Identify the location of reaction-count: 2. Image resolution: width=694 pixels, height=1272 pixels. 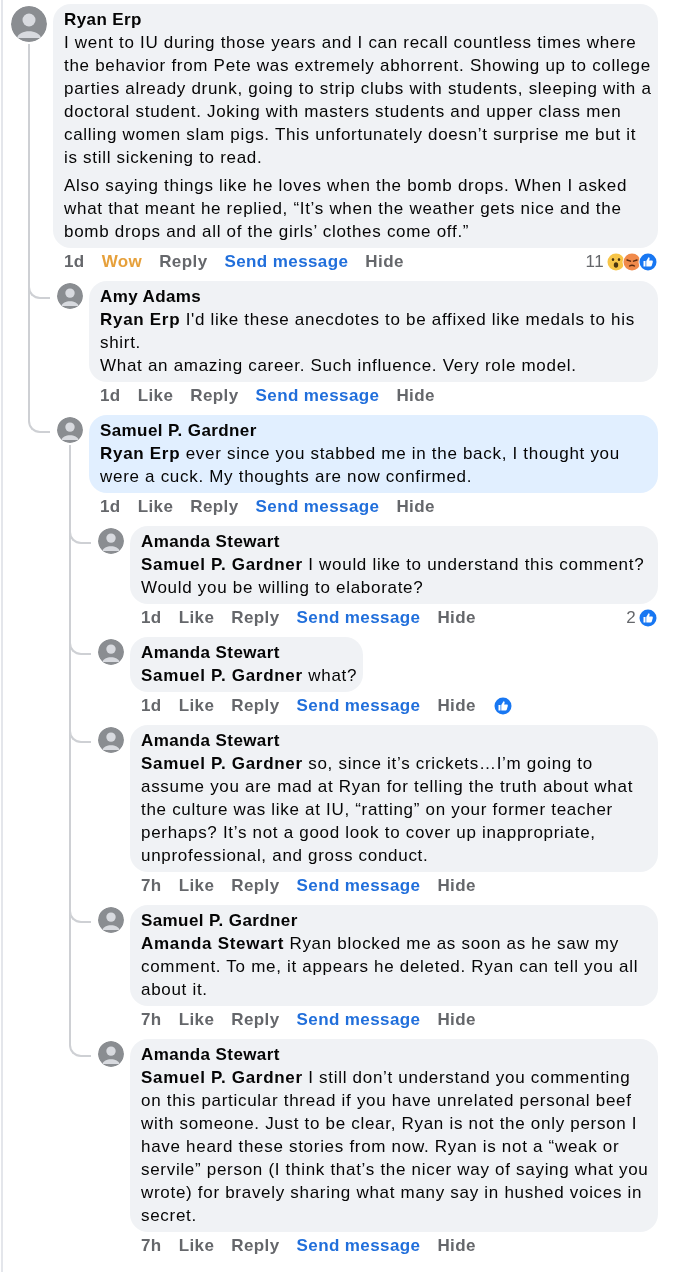
(631, 618).